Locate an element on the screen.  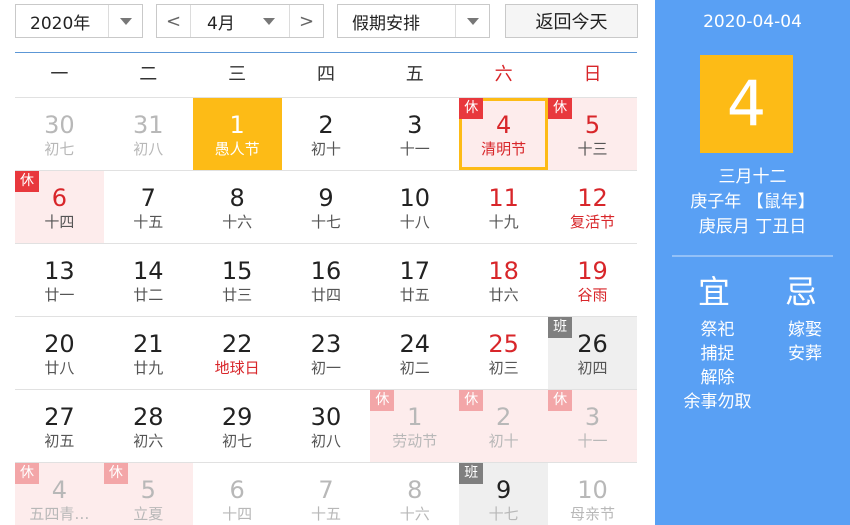
lunar-label: 十四 is located at coordinates (237, 514).